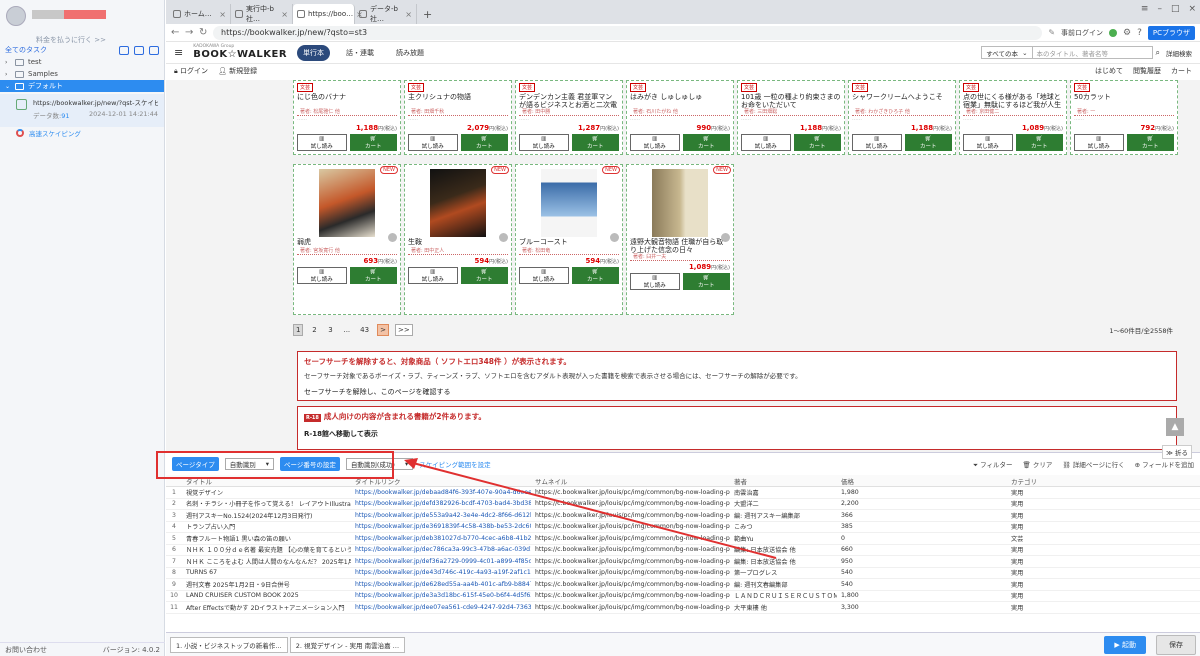 The height and width of the screenshot is (656, 1200). Describe the element at coordinates (1145, 9) in the screenshot. I see `menu-icon: ≡` at that location.